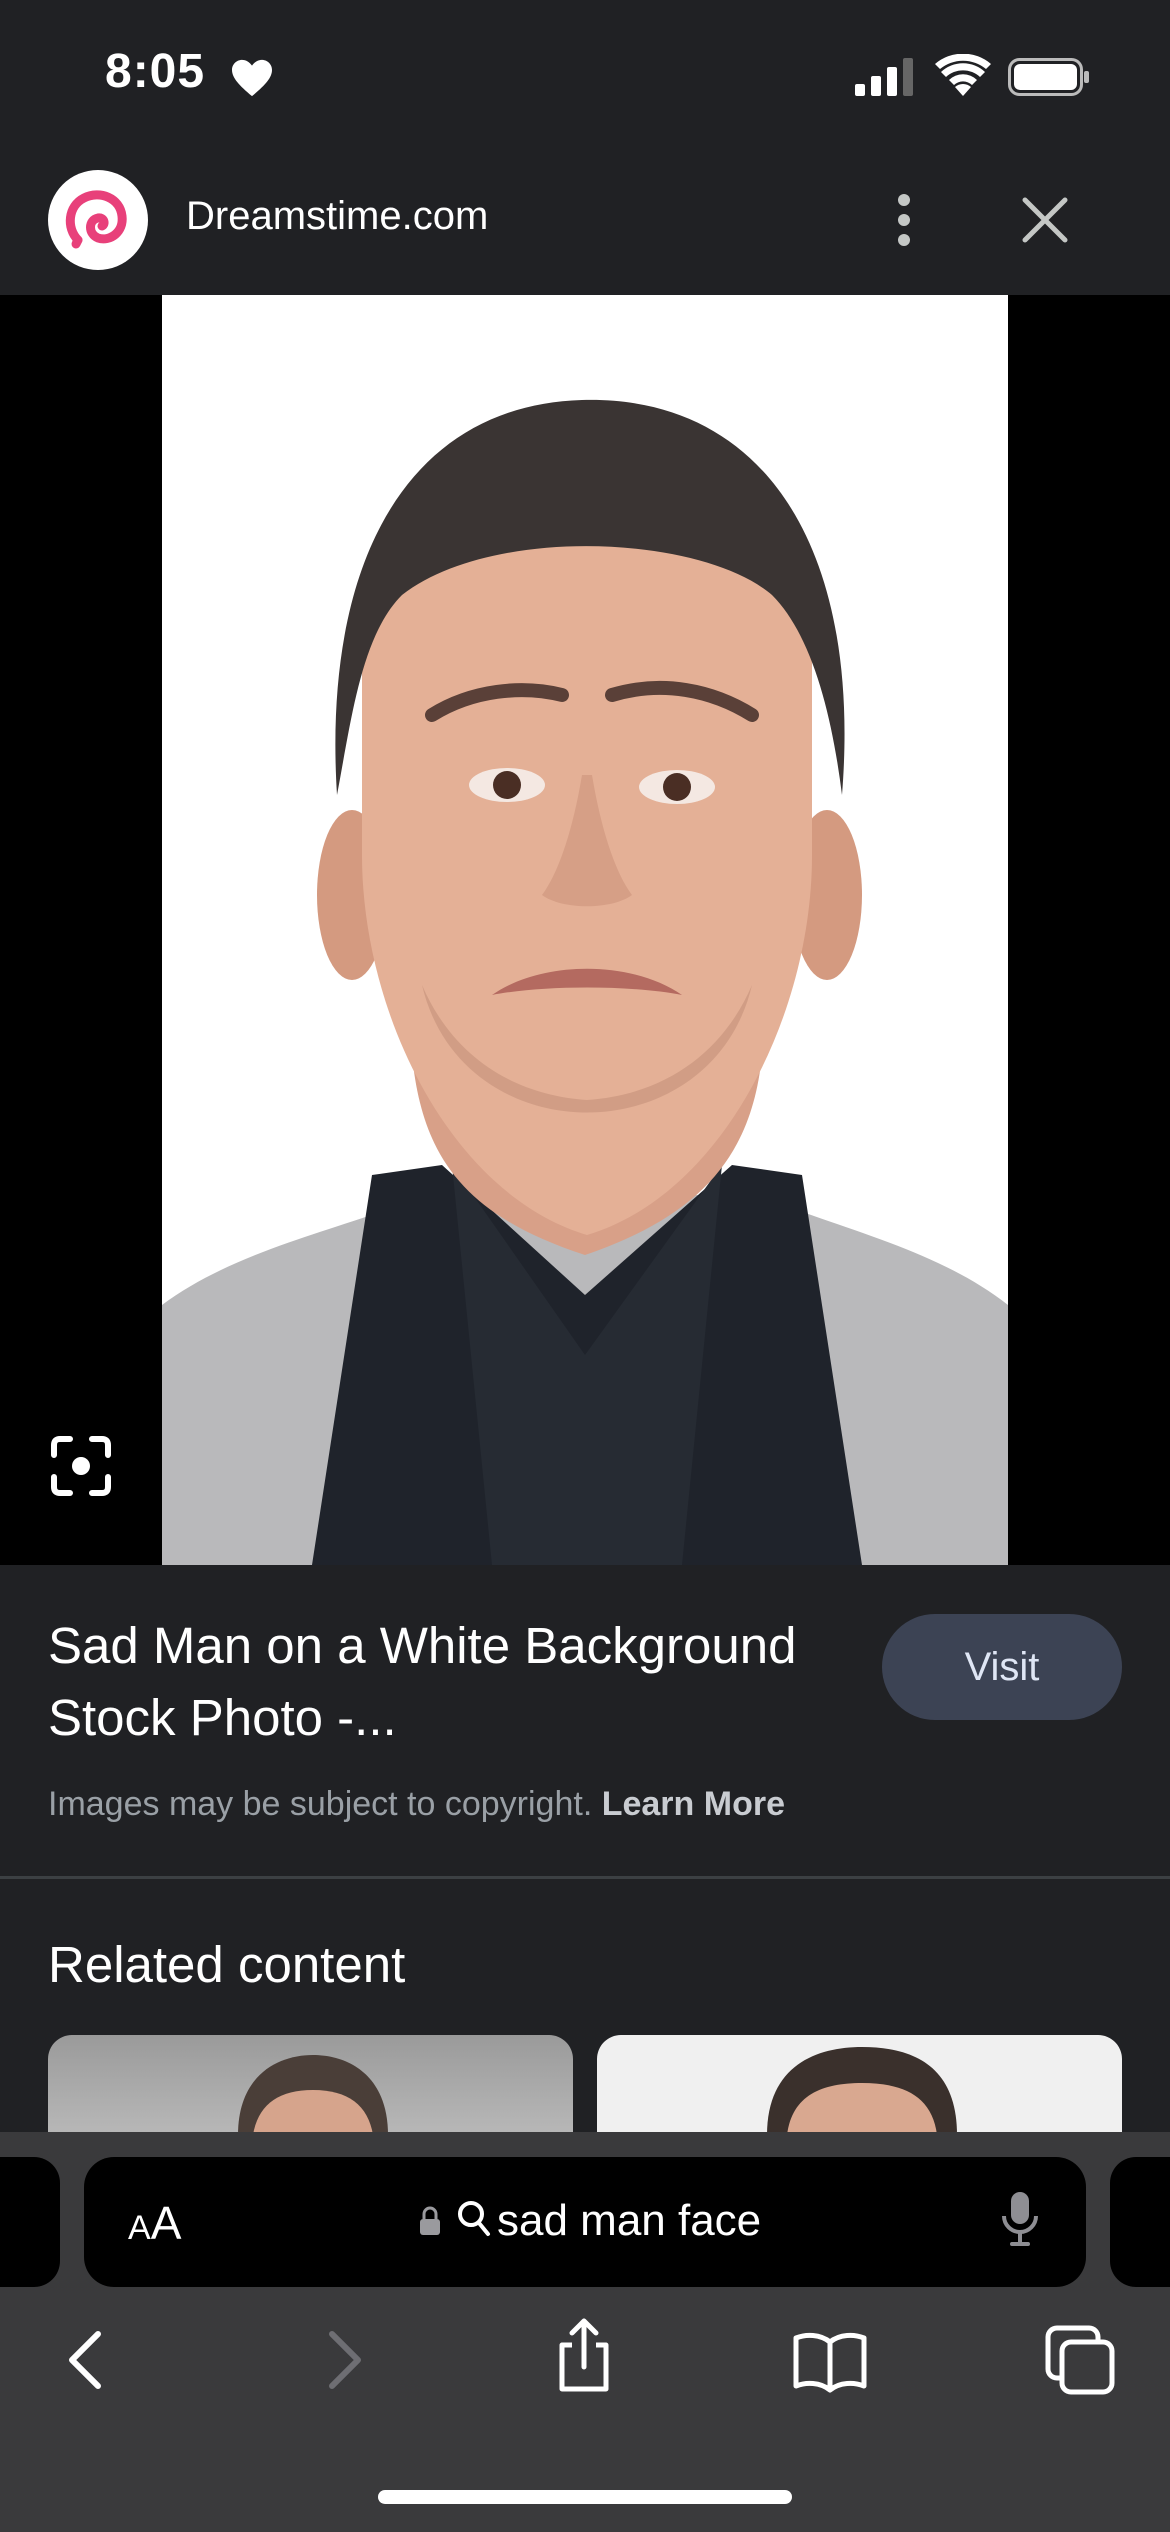 This screenshot has width=1170, height=2532. I want to click on copyright-text: Images may be subject to copyright., so click(320, 1804).